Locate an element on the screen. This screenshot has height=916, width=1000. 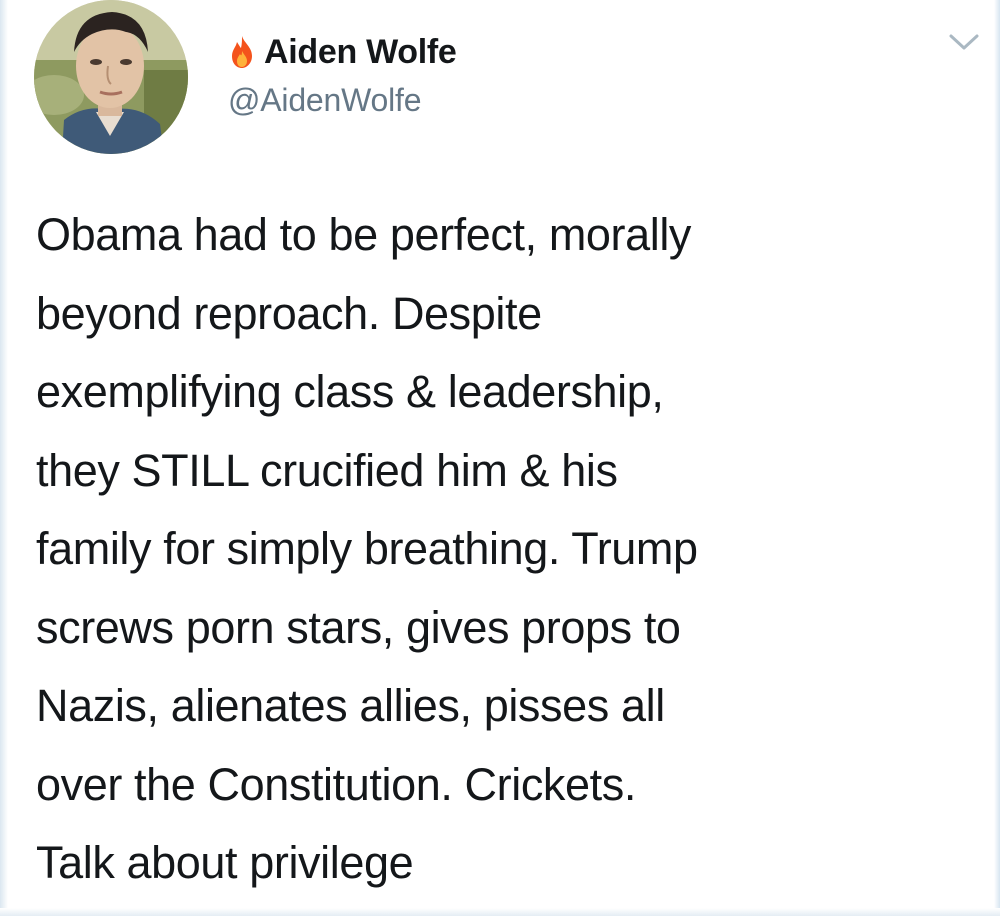
profile-photo is located at coordinates (111, 77).